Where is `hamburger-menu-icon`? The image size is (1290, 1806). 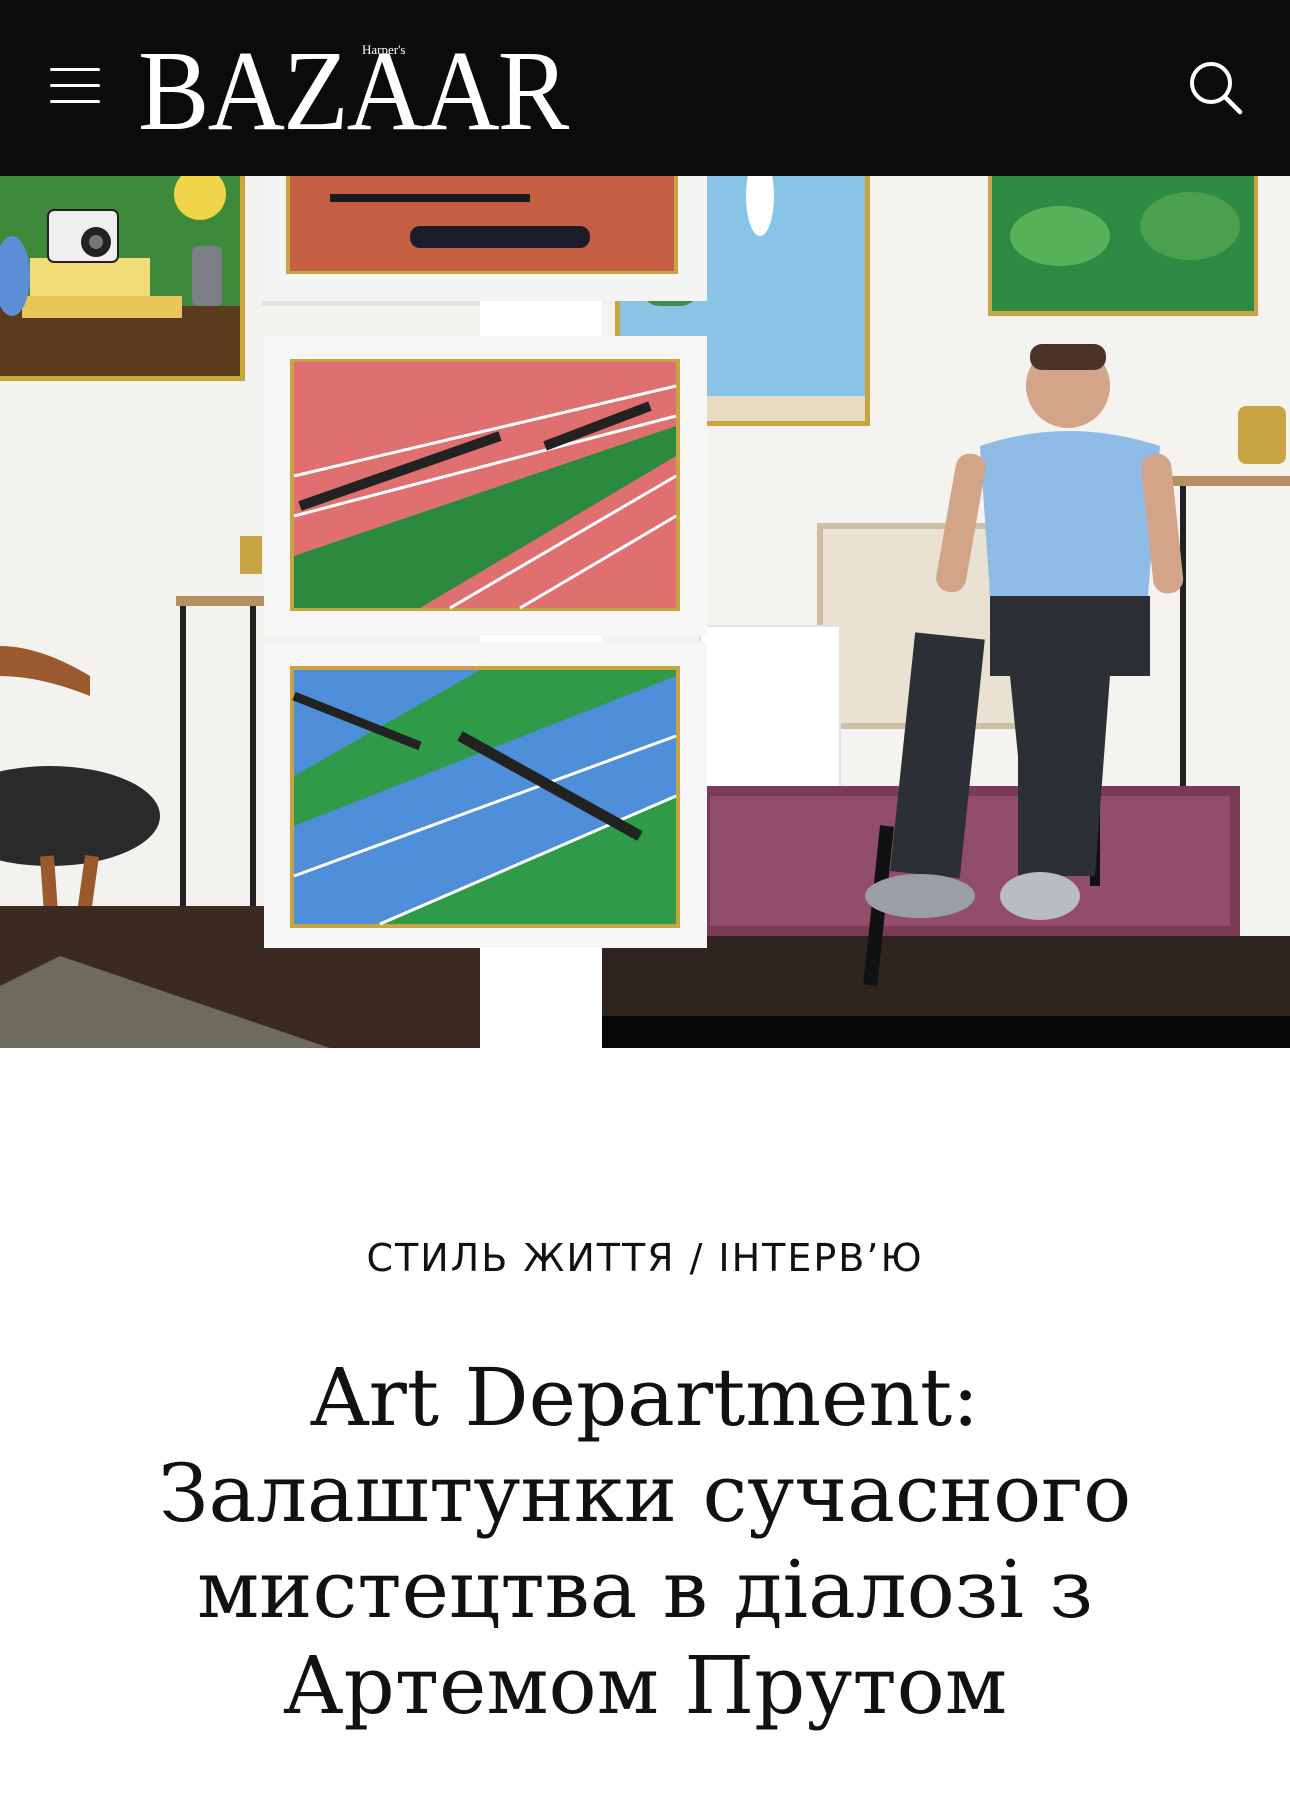 hamburger-menu-icon is located at coordinates (75, 86).